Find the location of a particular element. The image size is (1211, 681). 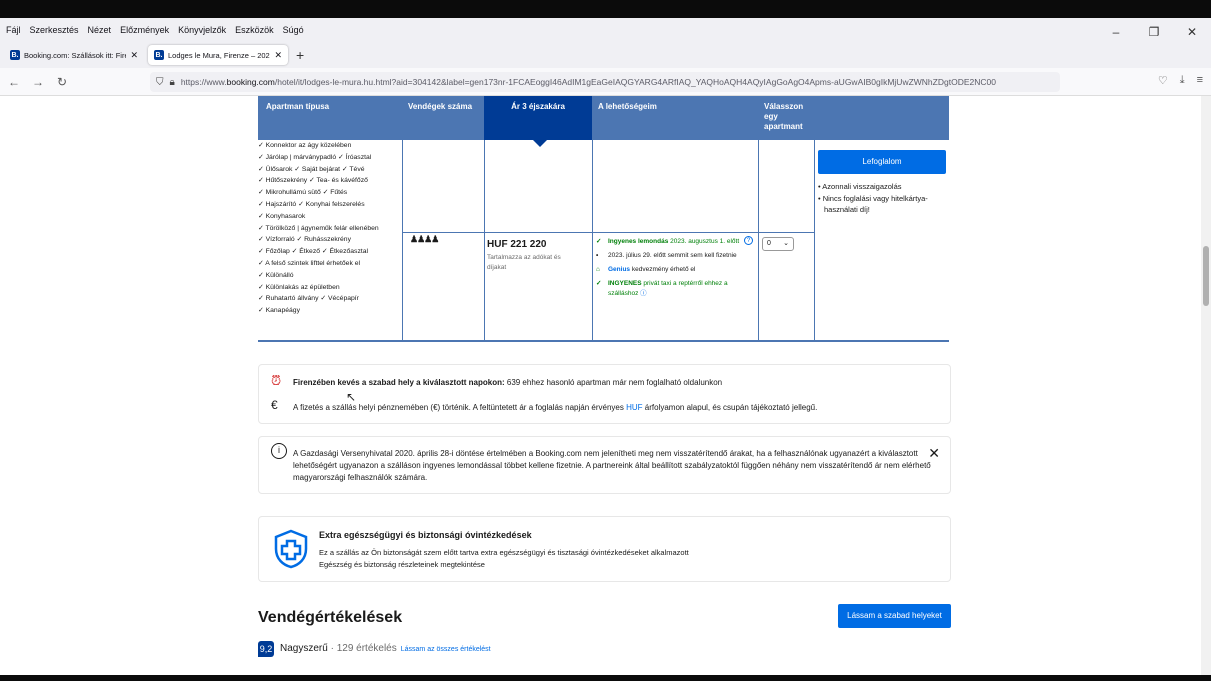

page-scrollbar is located at coordinates (1206, 388).